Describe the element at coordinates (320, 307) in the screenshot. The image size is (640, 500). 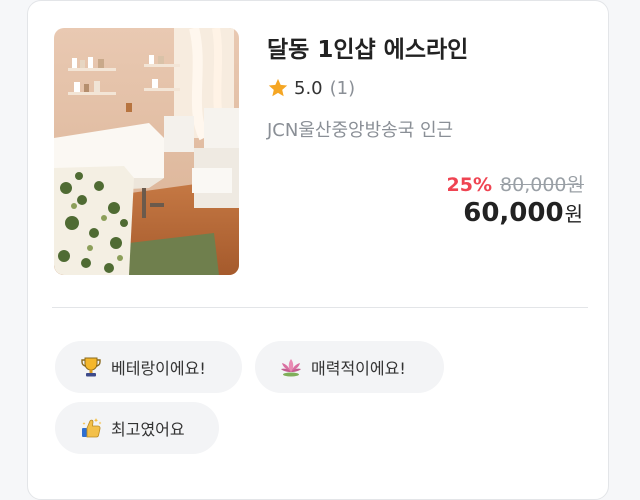
I see `divider` at that location.